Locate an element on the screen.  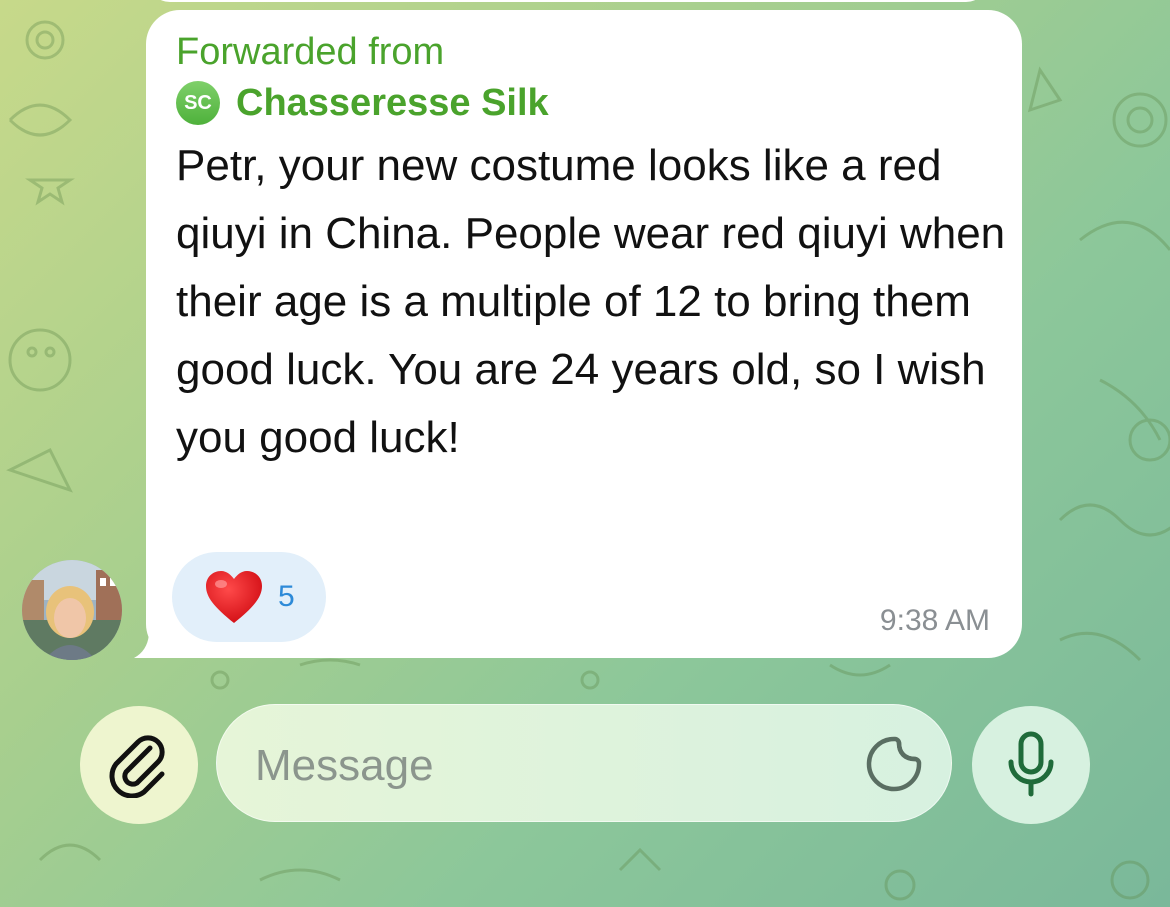
sender-avatar is located at coordinates (72, 610).